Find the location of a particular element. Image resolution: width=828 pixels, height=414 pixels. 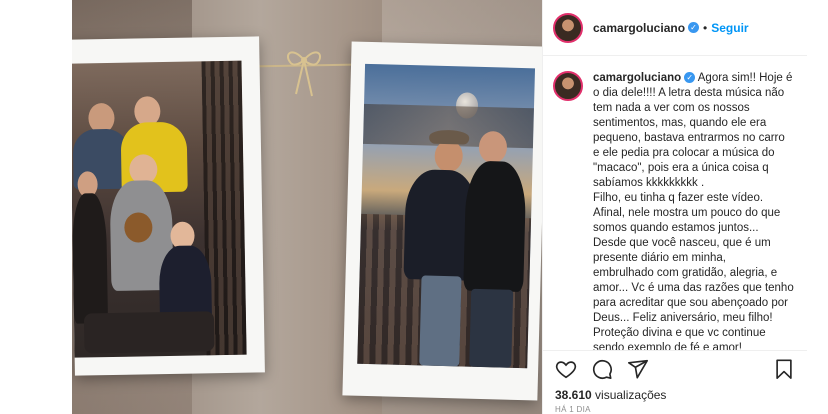

caption-line: para acreditar que sou abençoado por is located at coordinates (691, 303).